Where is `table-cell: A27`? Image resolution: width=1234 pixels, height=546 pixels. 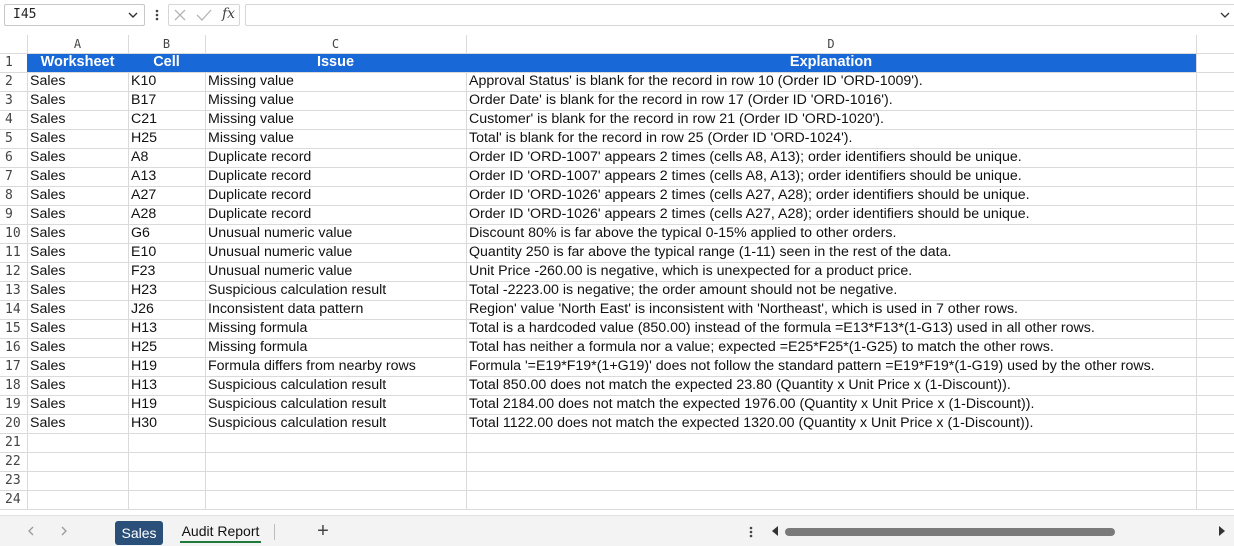
table-cell: A27 is located at coordinates (166, 195).